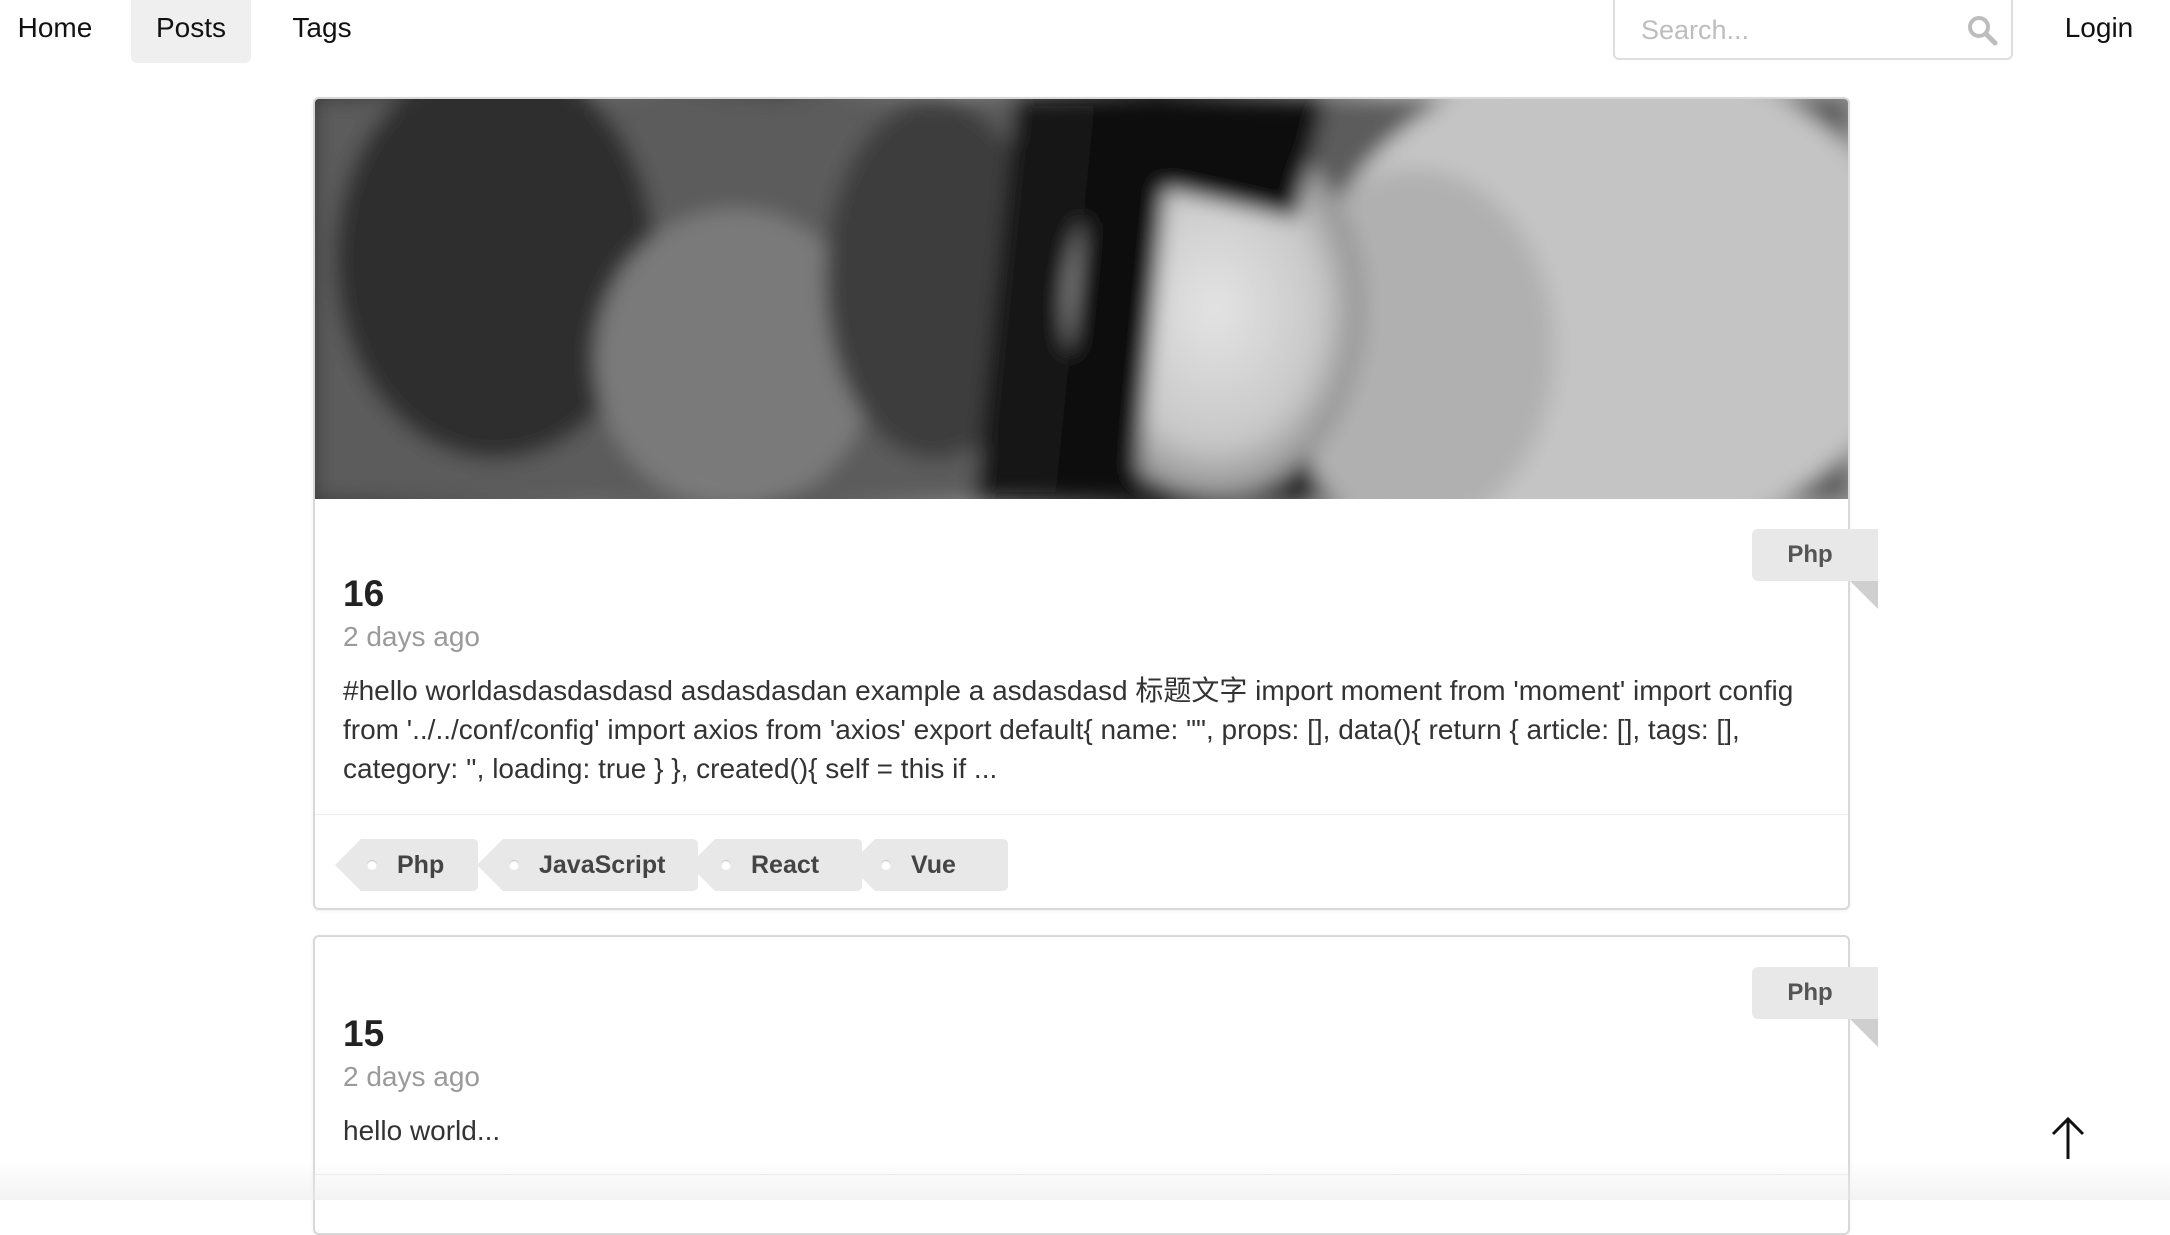 The height and width of the screenshot is (1235, 2170). I want to click on post-title: 15, so click(363, 1034).